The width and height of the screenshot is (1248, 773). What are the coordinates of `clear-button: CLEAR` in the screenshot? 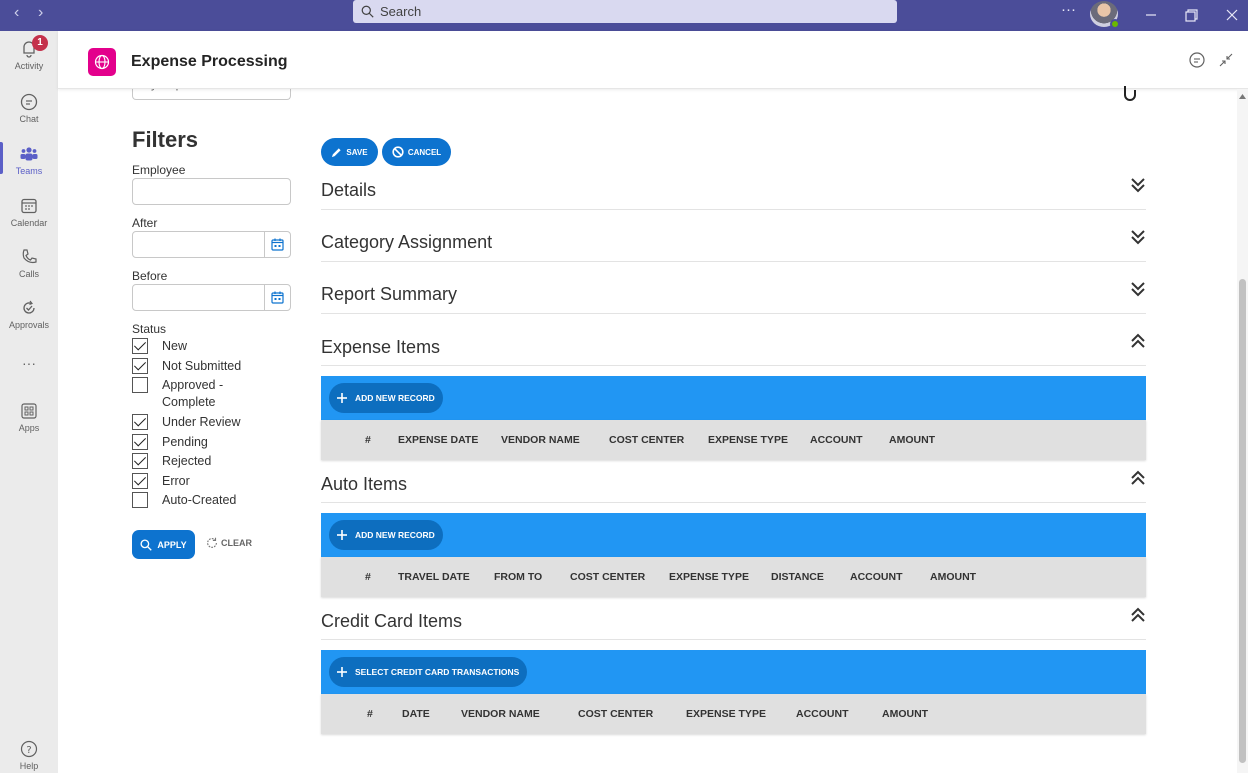 It's located at (228, 543).